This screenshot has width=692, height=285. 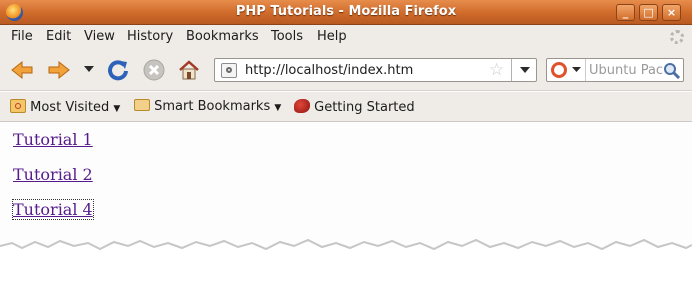 I want to click on menu-view: View, so click(x=99, y=36).